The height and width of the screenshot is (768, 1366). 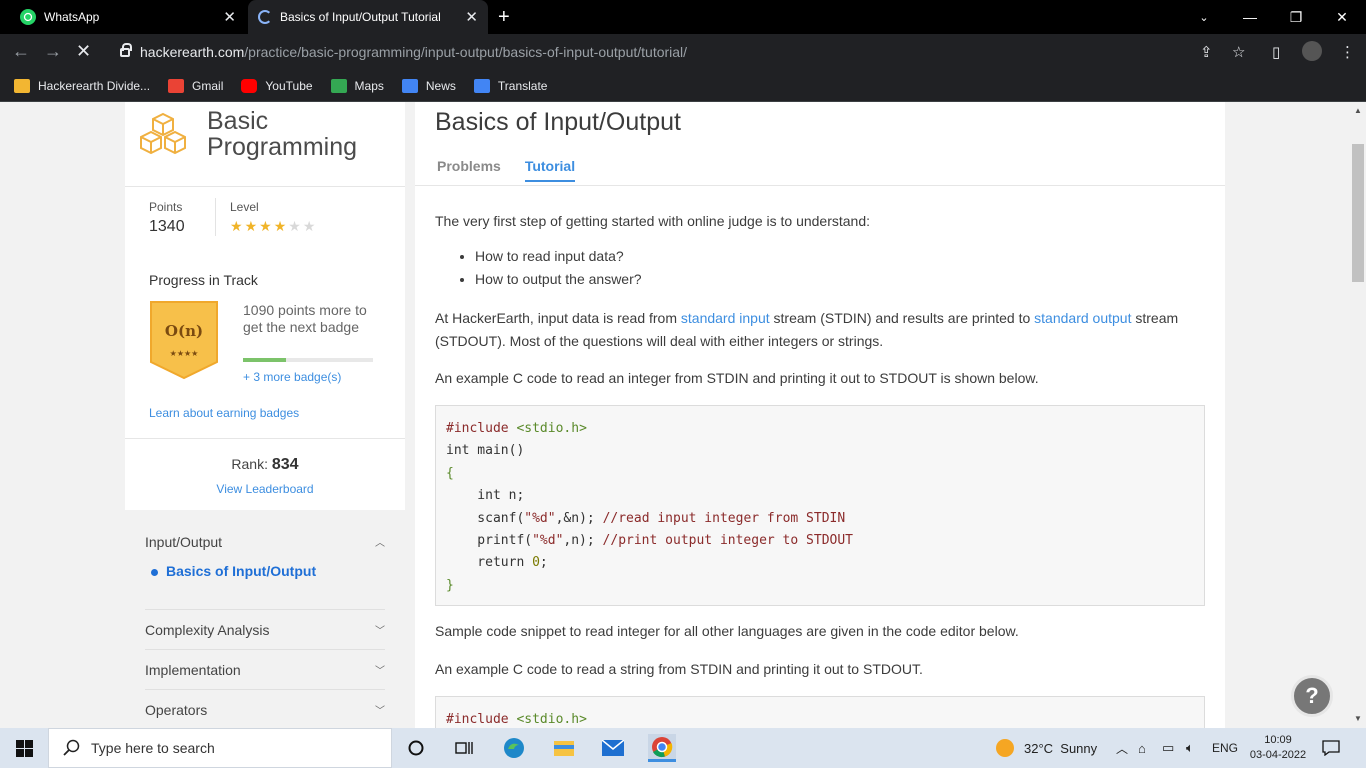 What do you see at coordinates (192, 52) in the screenshot?
I see `url-domain: hackerearth.com` at bounding box center [192, 52].